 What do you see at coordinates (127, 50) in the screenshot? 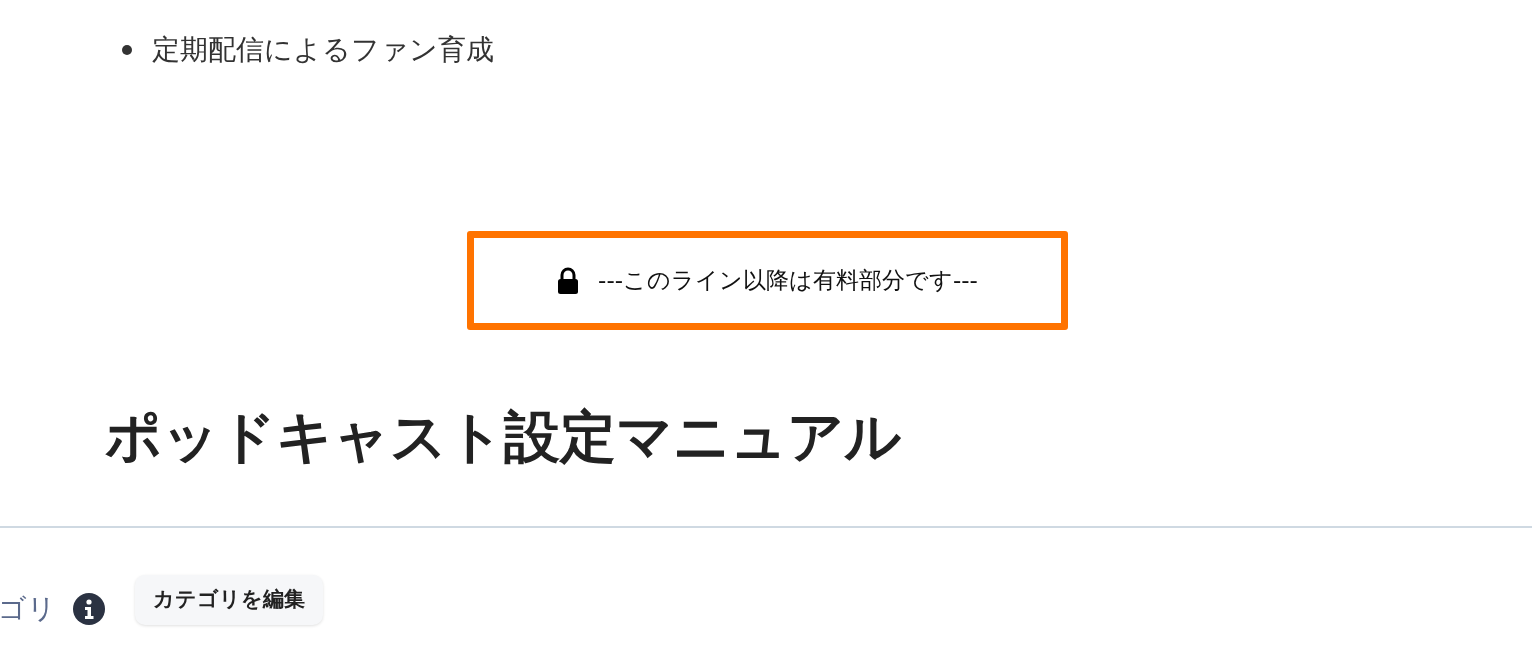
I see `bullet-icon` at bounding box center [127, 50].